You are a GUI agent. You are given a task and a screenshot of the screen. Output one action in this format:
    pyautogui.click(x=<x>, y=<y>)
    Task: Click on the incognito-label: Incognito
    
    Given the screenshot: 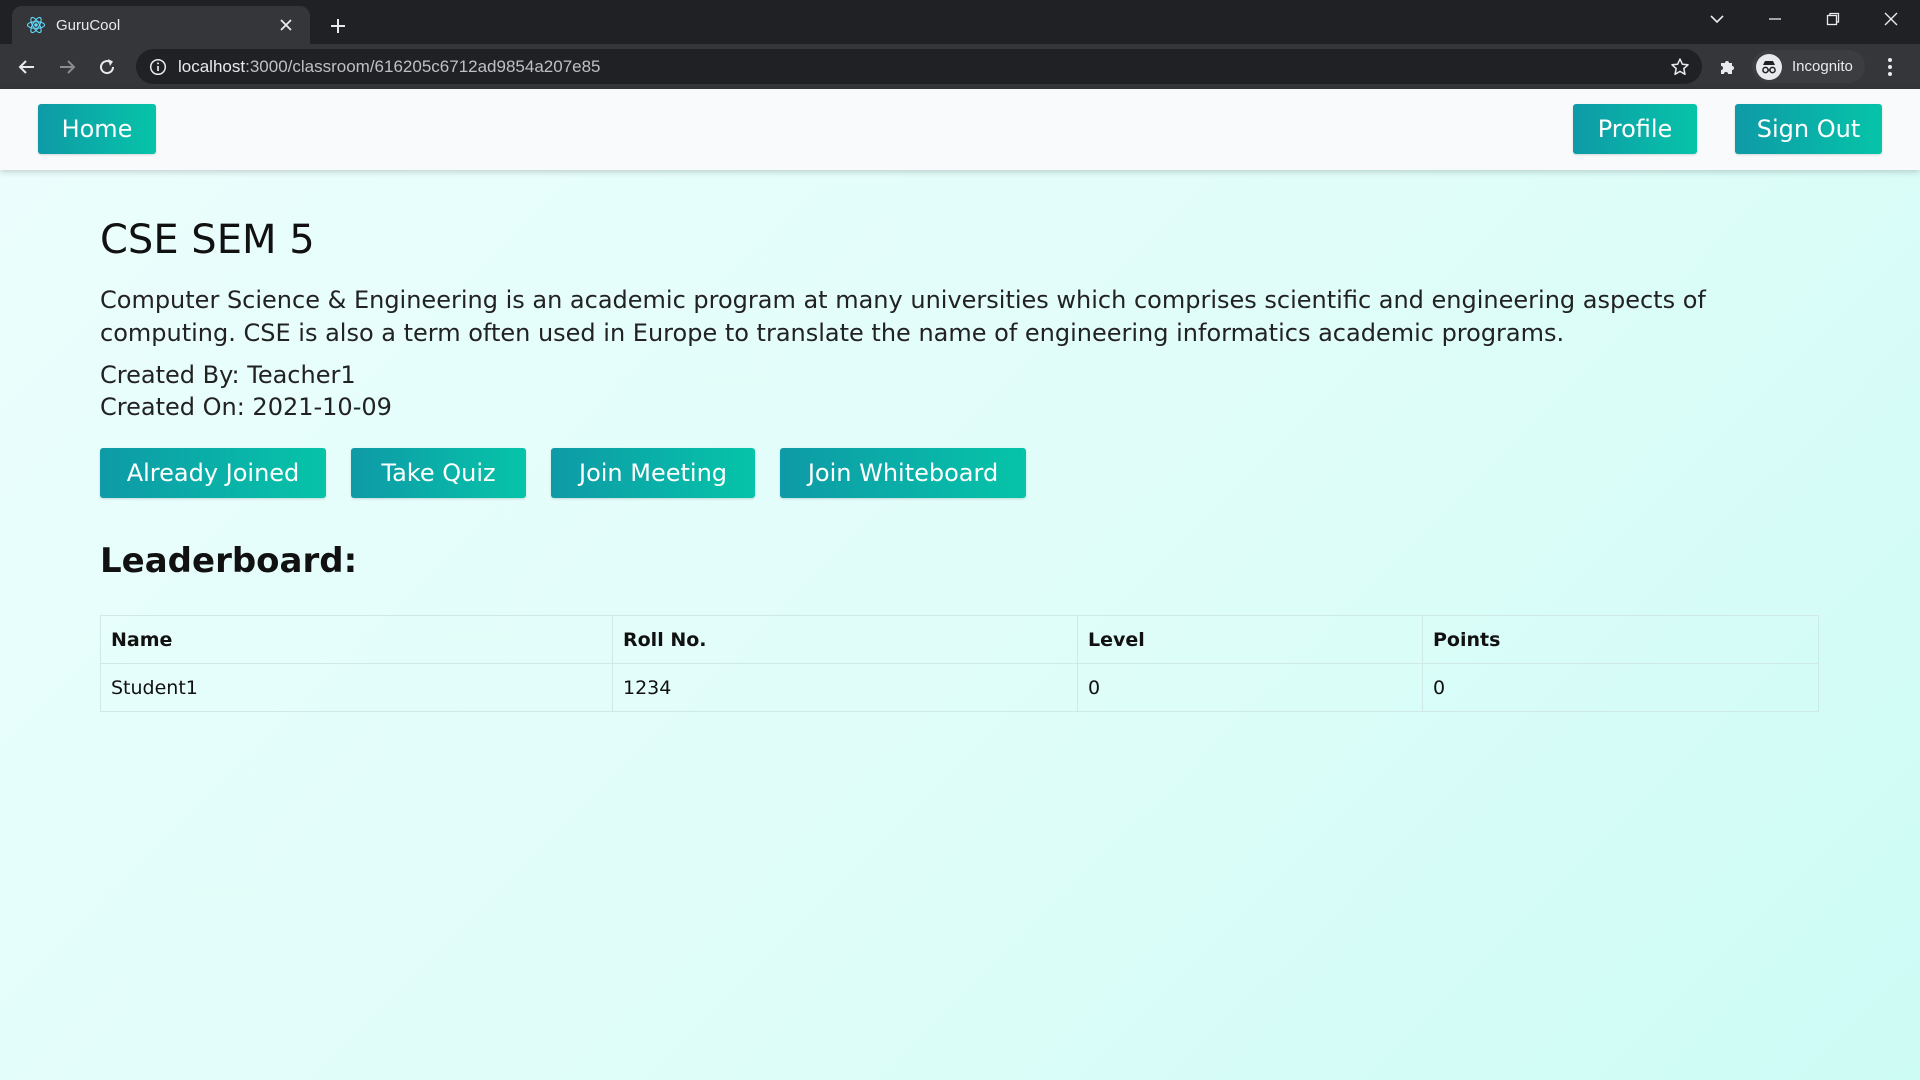 What is the action you would take?
    pyautogui.click(x=1822, y=66)
    